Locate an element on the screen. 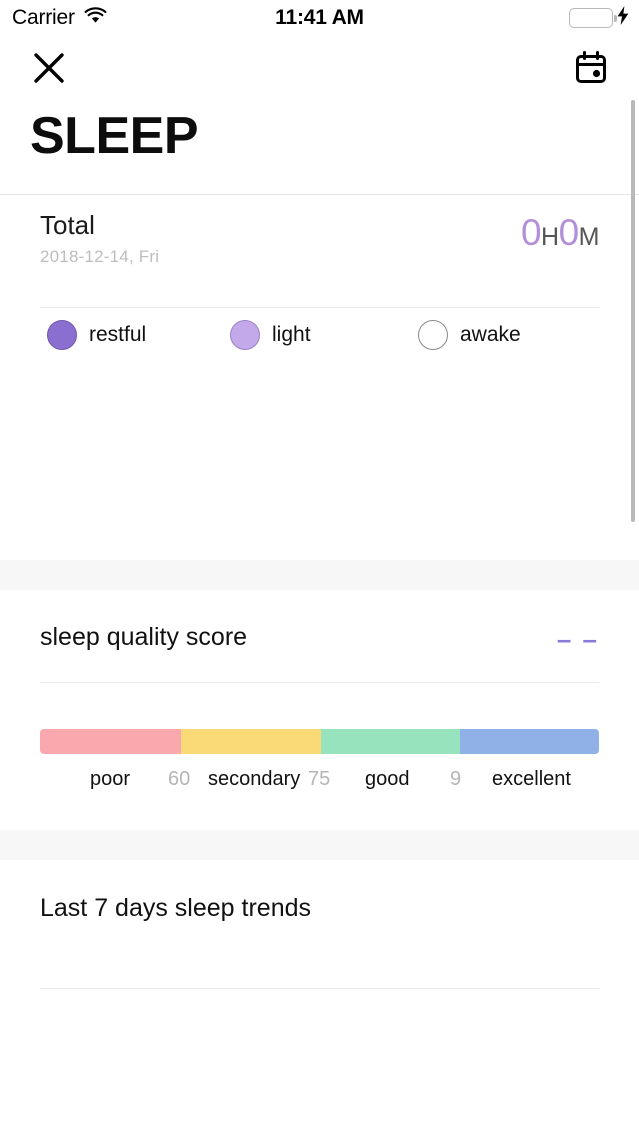 This screenshot has height=1136, width=639. status-bar: Carrier 11:41 AM is located at coordinates (319, 18).